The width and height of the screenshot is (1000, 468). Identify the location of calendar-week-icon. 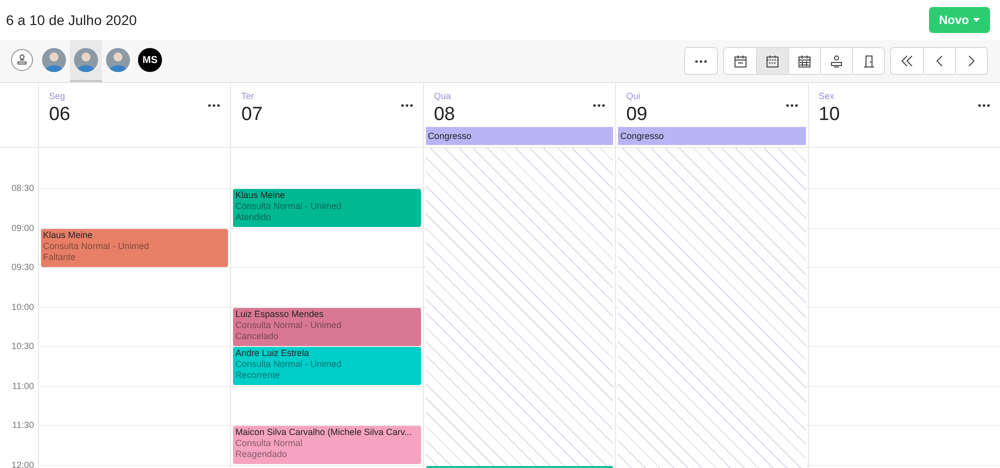
(772, 61).